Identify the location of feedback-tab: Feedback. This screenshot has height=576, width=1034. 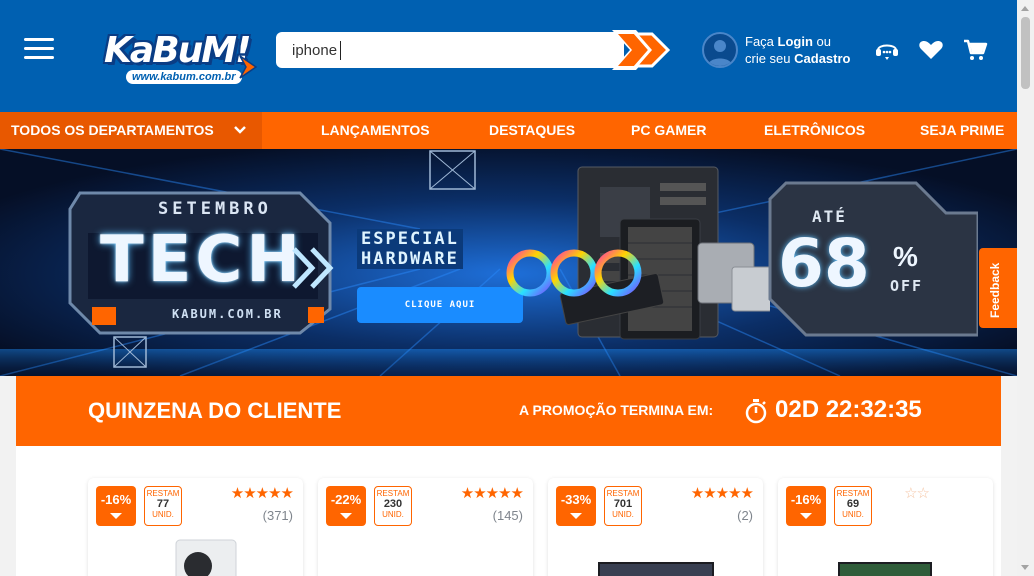
(998, 288).